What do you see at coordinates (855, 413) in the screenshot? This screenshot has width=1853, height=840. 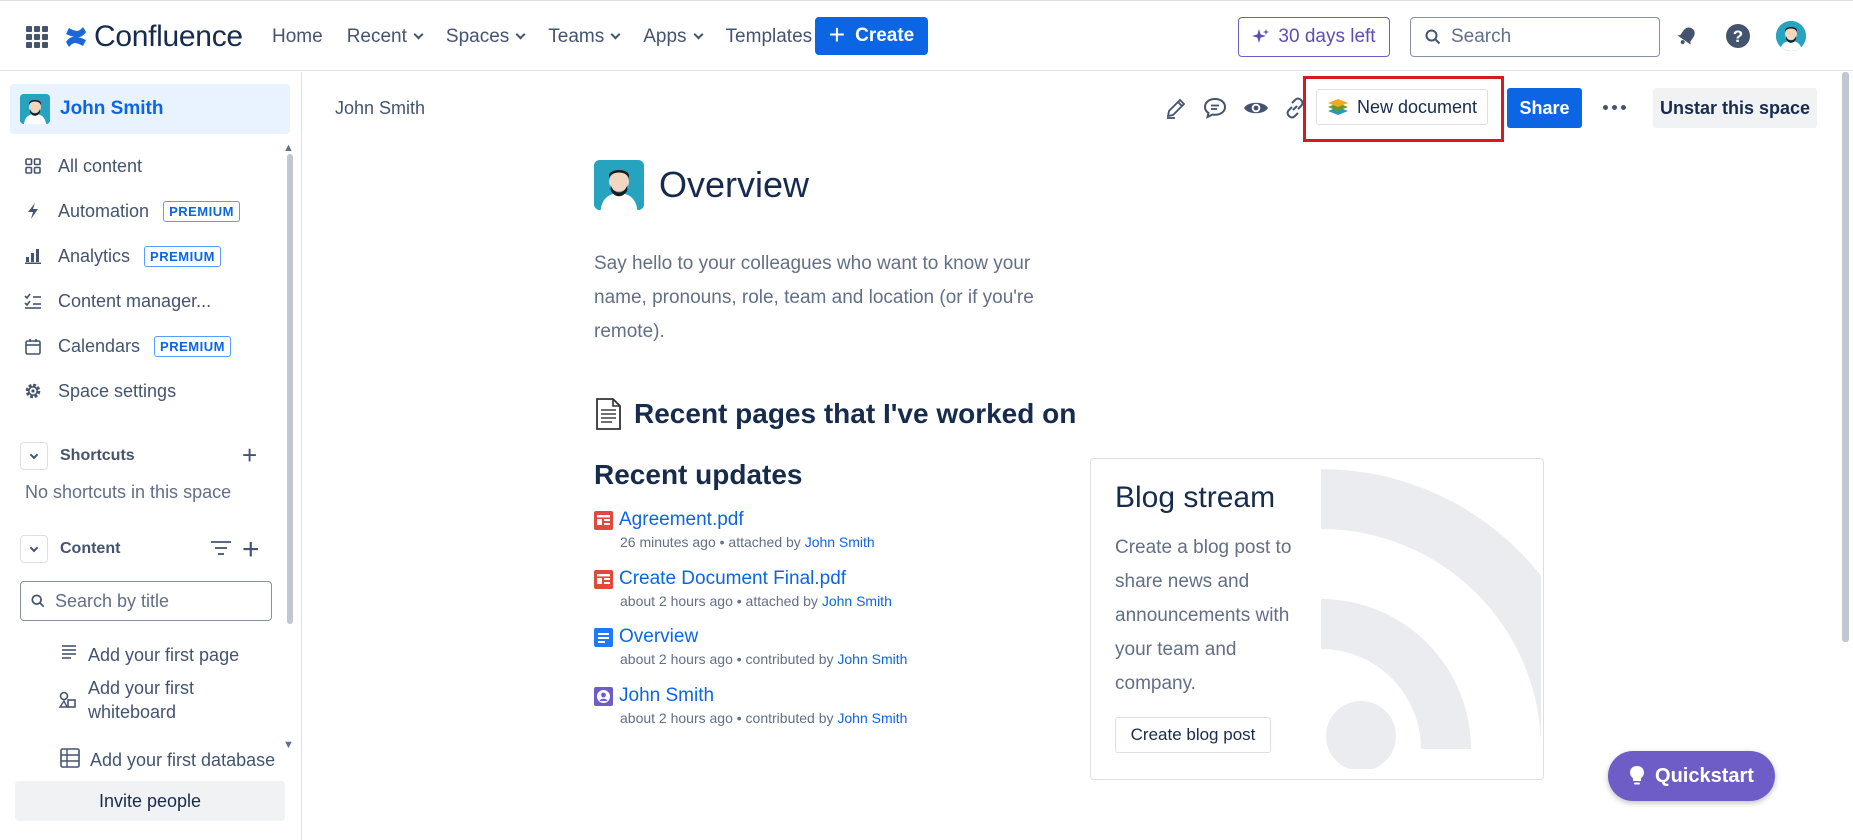 I see `recent-pages-heading-text: Recent pages that I've worked on` at bounding box center [855, 413].